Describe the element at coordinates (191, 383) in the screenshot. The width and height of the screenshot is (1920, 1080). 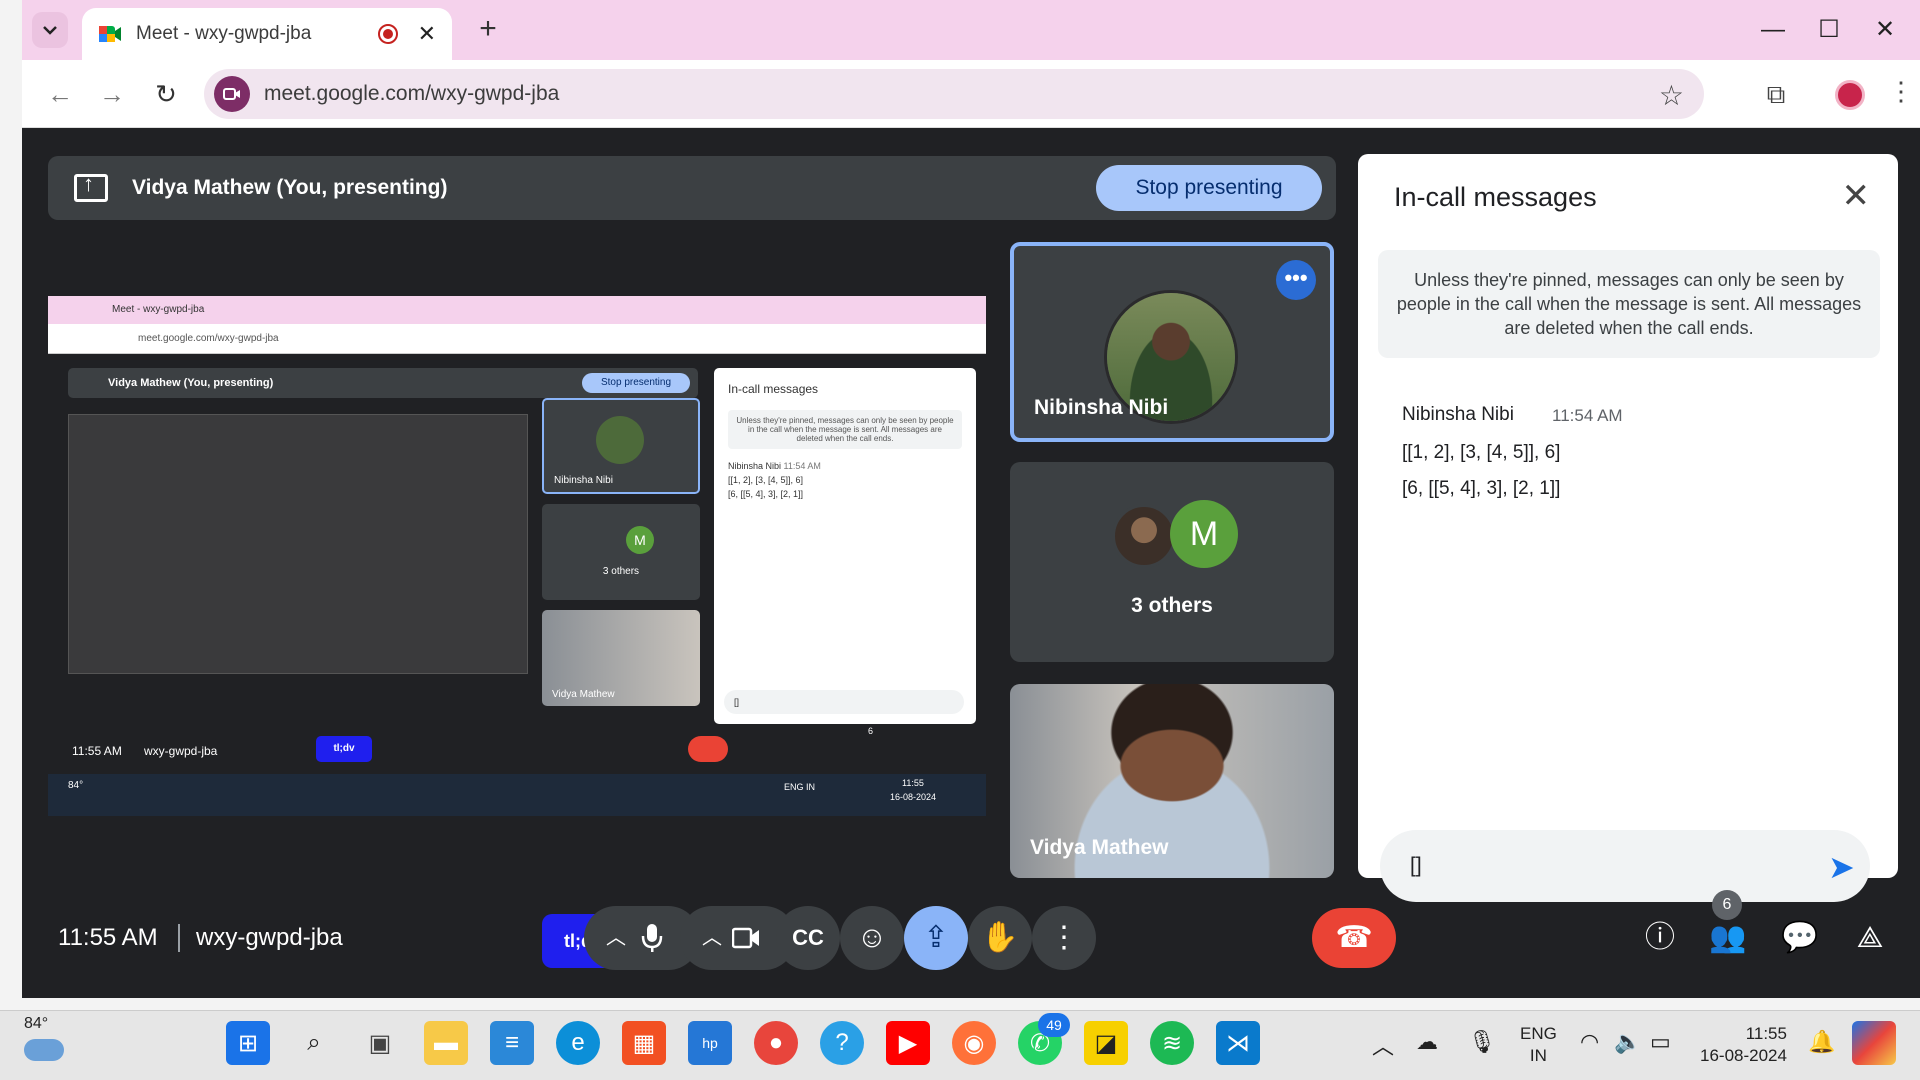
I see `preview-presenting-label: Vidya Mathew (You, presenting)` at that location.